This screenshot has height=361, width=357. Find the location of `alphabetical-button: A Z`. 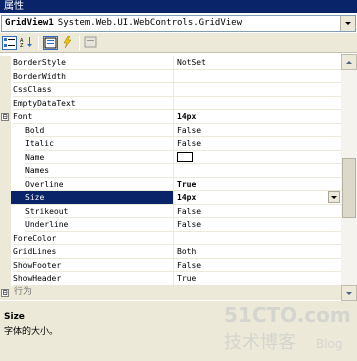

alphabetical-button: A Z is located at coordinates (27, 43).